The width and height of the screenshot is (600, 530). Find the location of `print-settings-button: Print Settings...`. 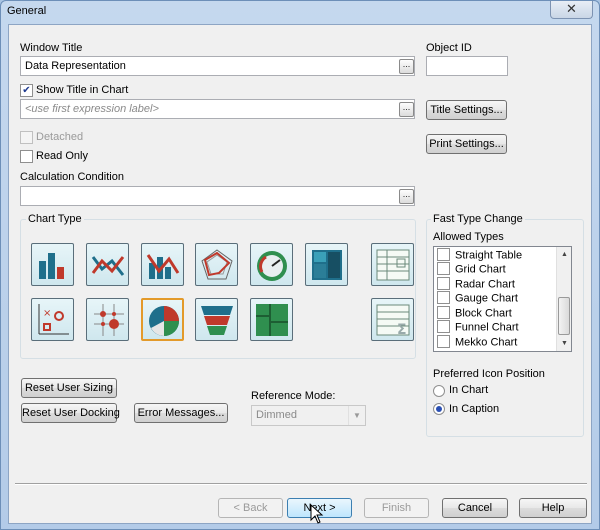

print-settings-button: Print Settings... is located at coordinates (466, 144).